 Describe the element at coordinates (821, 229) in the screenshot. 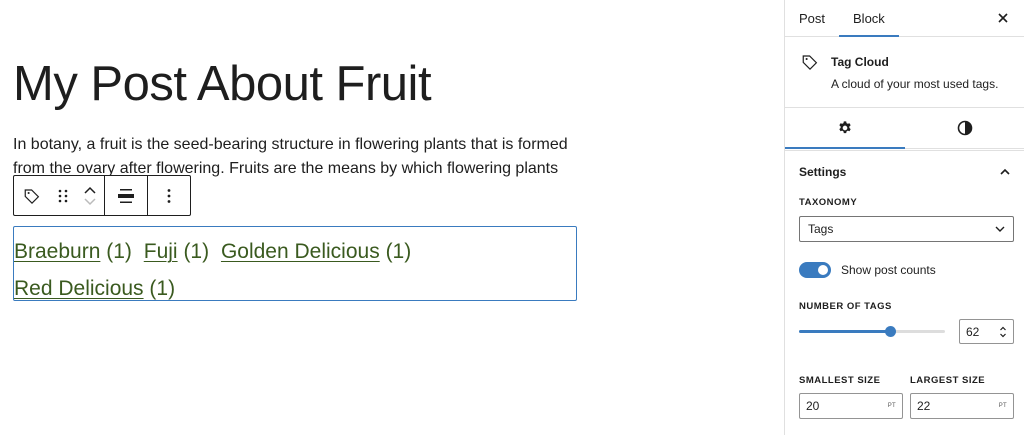

I see `taxonomy-value: Tags` at that location.